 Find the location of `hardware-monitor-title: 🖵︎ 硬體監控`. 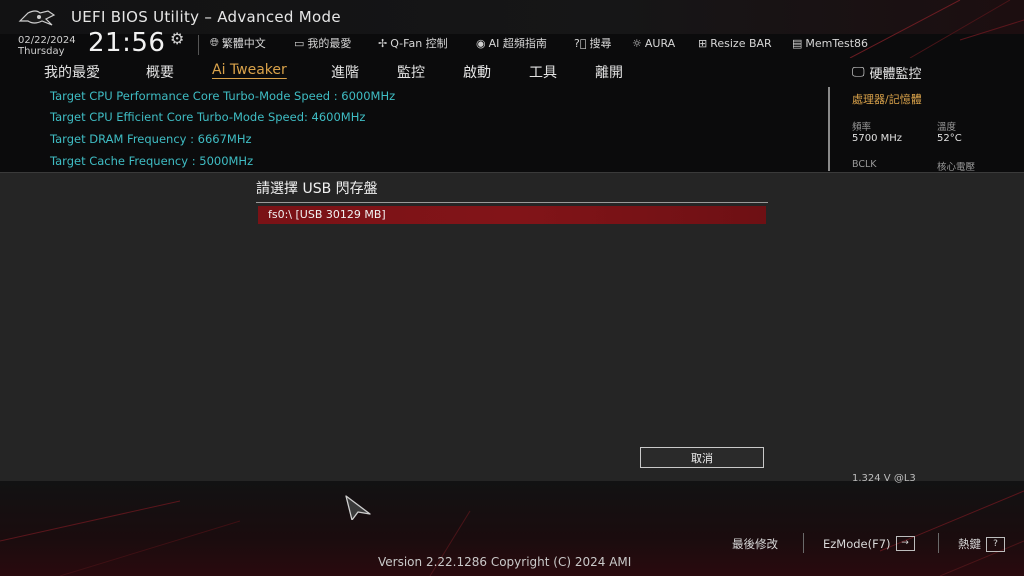

hardware-monitor-title: 🖵︎ 硬體監控 is located at coordinates (887, 72).